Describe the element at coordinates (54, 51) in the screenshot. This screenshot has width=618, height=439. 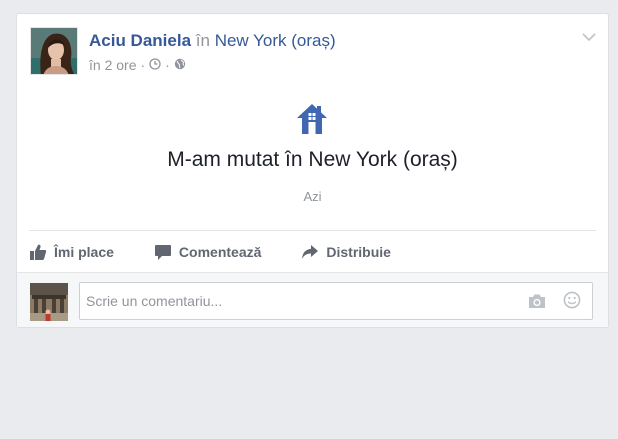
I see `author-avatar` at that location.